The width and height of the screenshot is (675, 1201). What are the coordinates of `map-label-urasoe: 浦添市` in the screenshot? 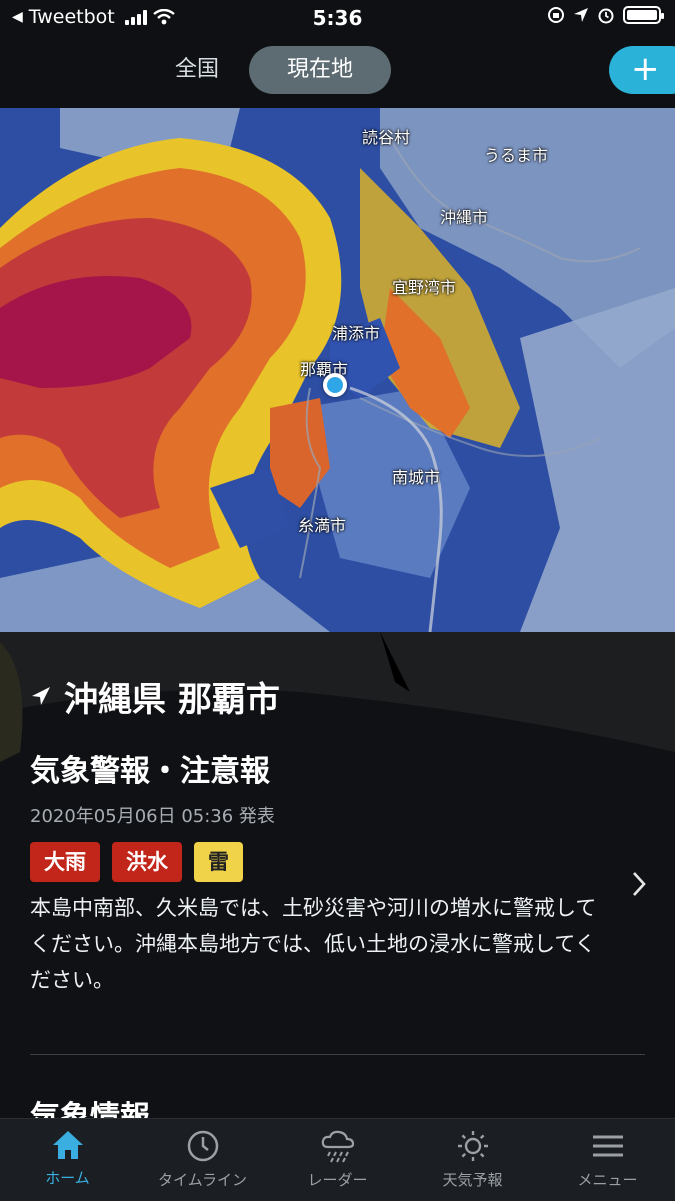 It's located at (356, 333).